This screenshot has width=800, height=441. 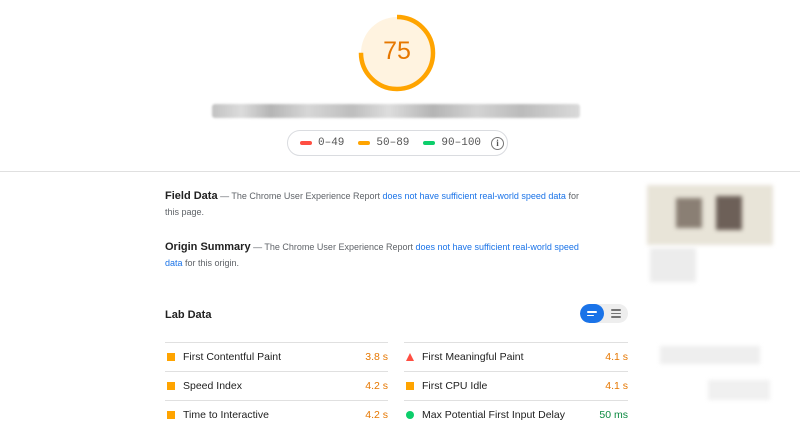 I want to click on metric-label: First Meaningful Paint, so click(x=473, y=357).